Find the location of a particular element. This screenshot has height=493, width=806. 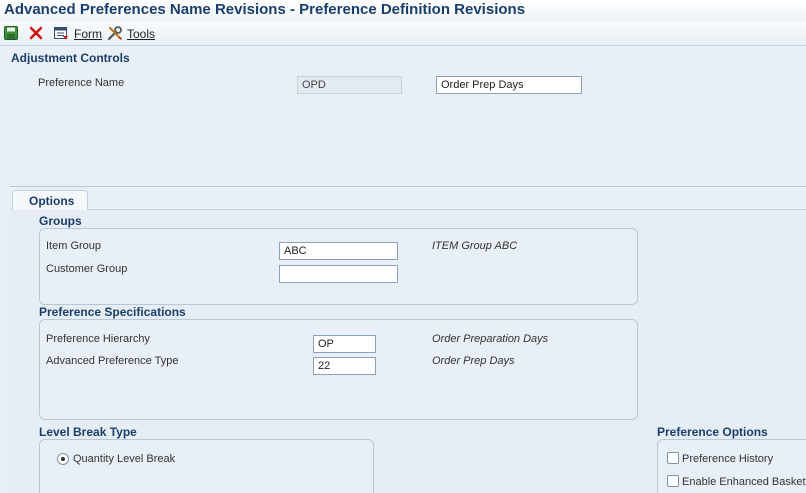

preference-history-checkbox is located at coordinates (673, 458).